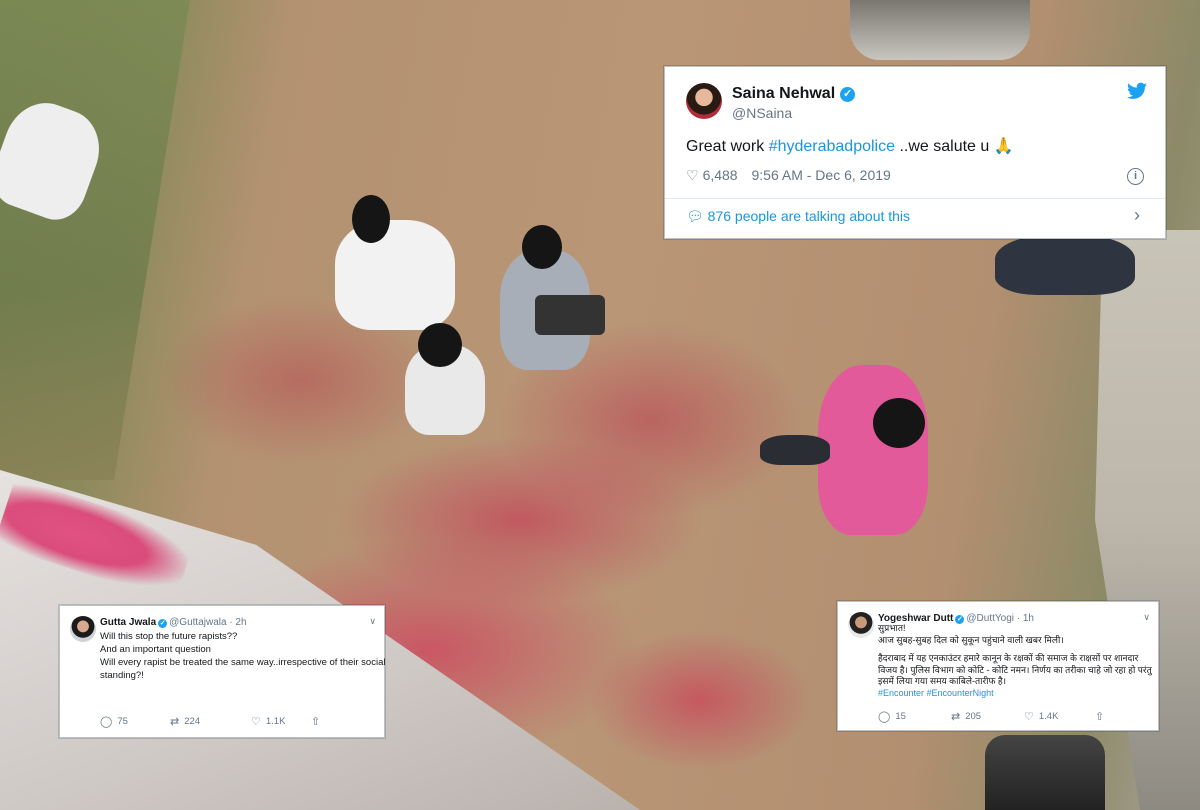 The width and height of the screenshot is (1200, 810). What do you see at coordinates (570, 315) in the screenshot?
I see `video-camera` at bounding box center [570, 315].